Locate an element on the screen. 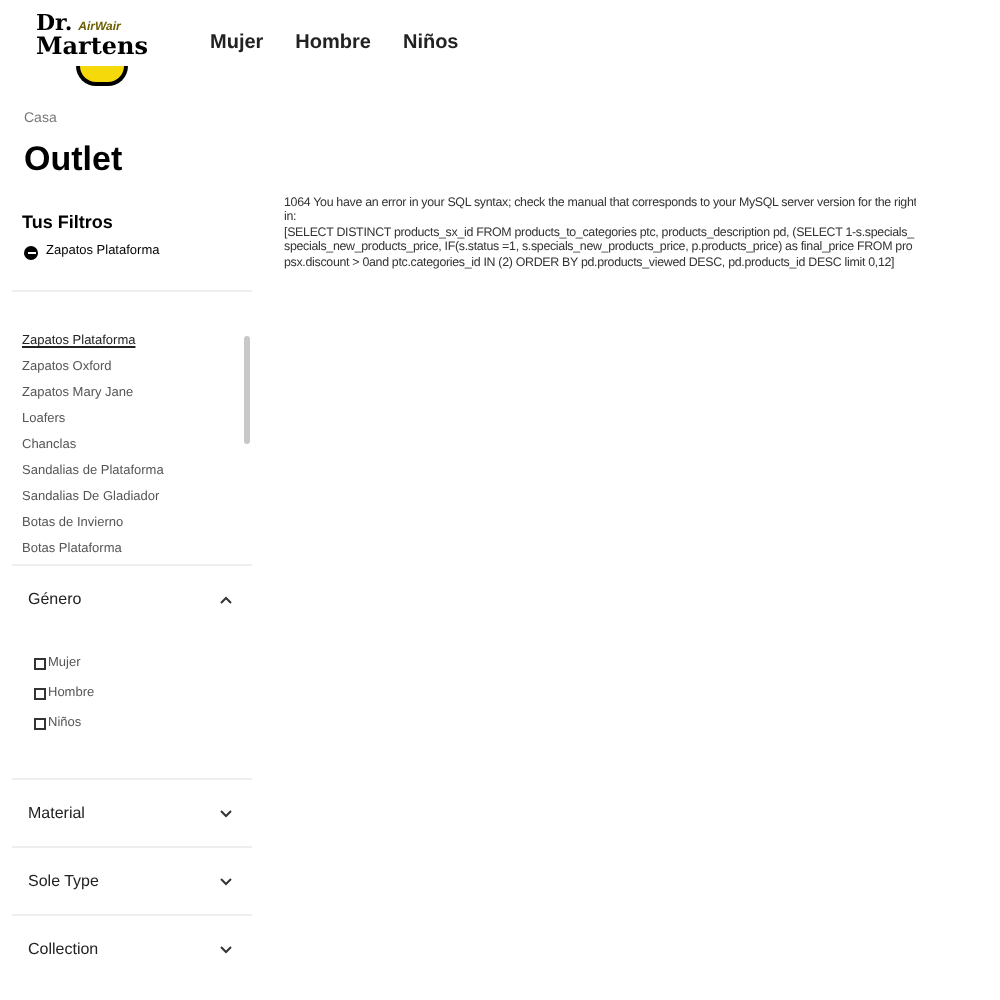  nav-link: Niños is located at coordinates (430, 43).